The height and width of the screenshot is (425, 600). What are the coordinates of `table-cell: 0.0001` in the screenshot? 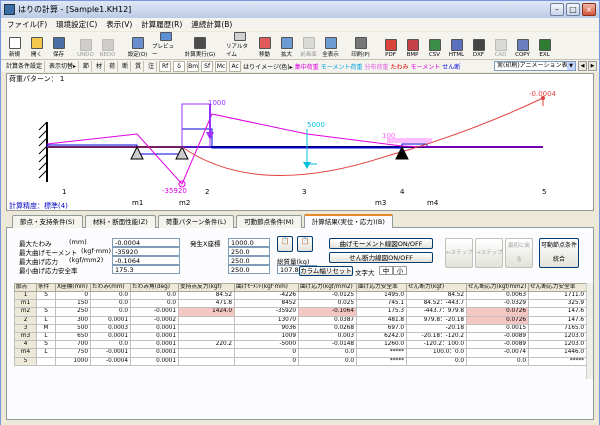 It's located at (110, 336).